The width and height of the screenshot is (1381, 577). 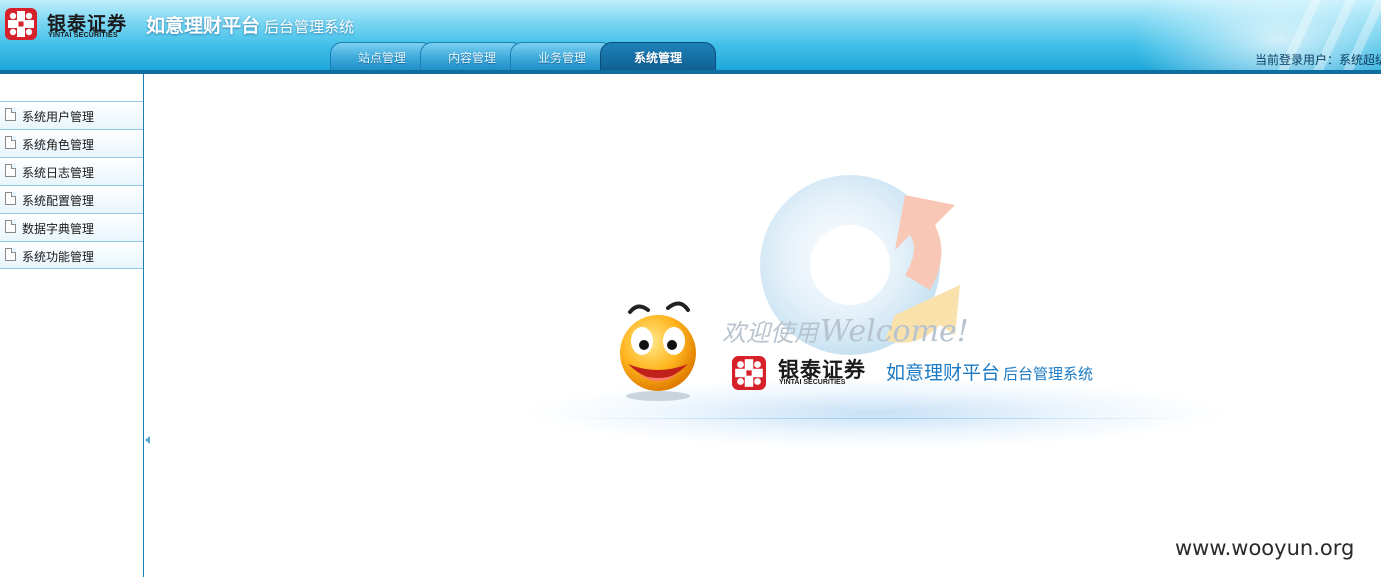 What do you see at coordinates (1265, 548) in the screenshot?
I see `watermark-text: www.wooyun.org` at bounding box center [1265, 548].